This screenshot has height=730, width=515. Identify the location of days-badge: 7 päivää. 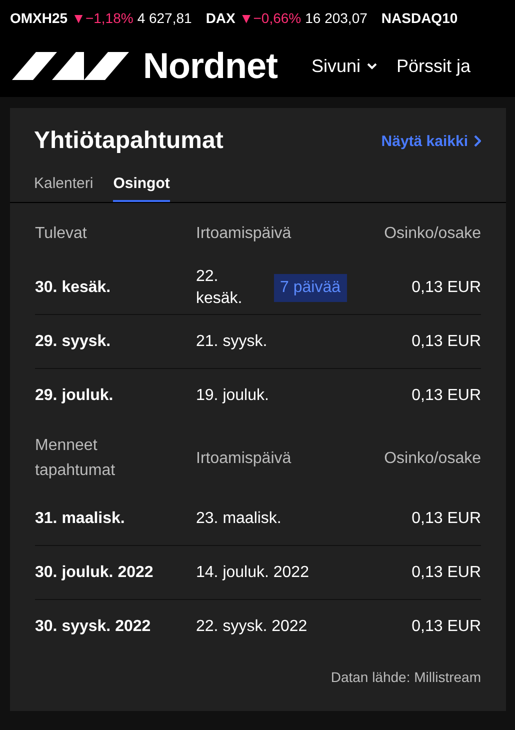
(310, 288).